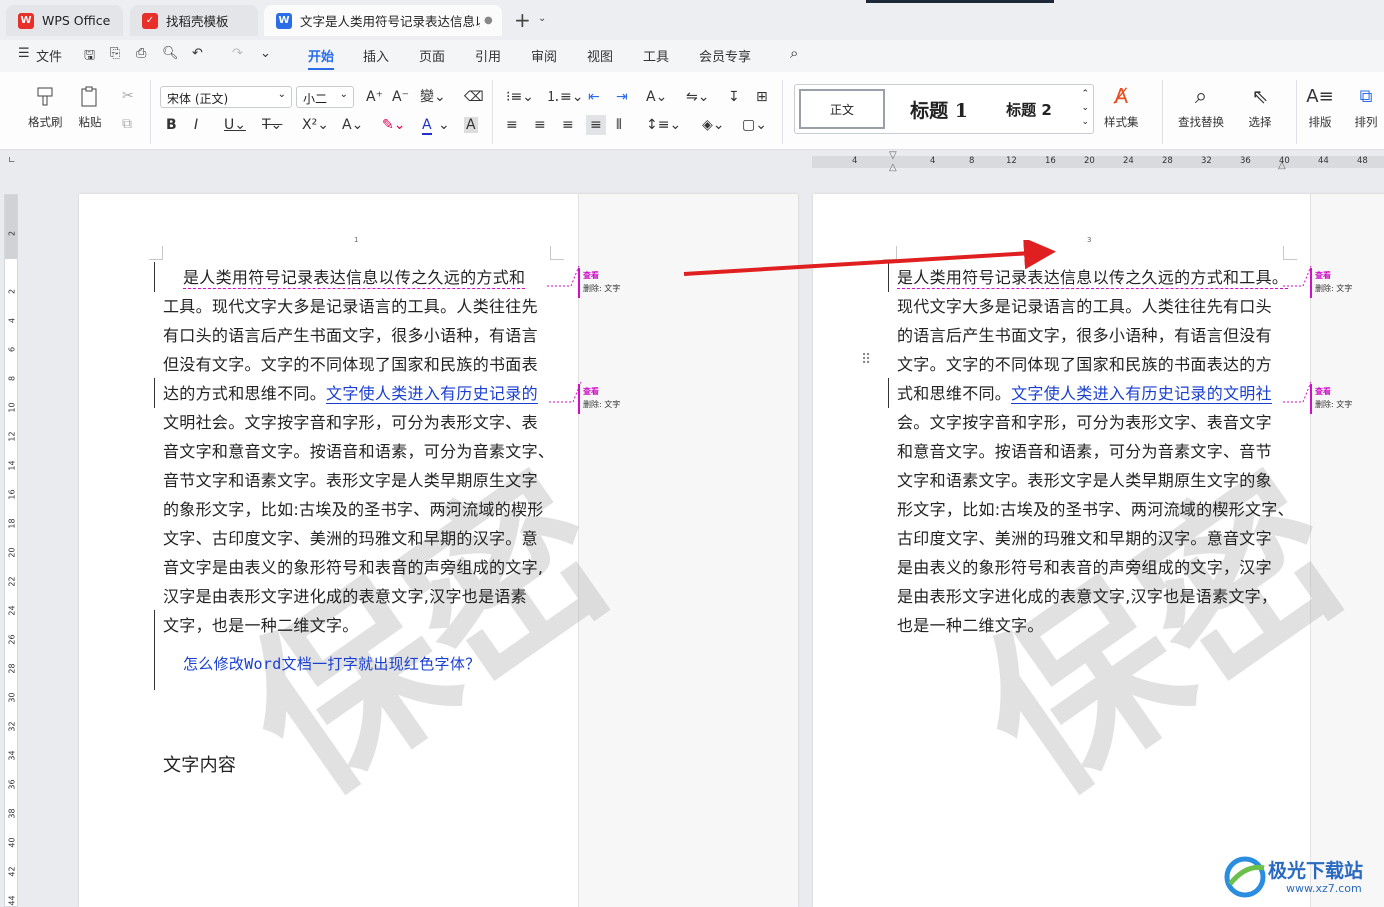  Describe the element at coordinates (432, 55) in the screenshot. I see `menu-page: 页面` at that location.